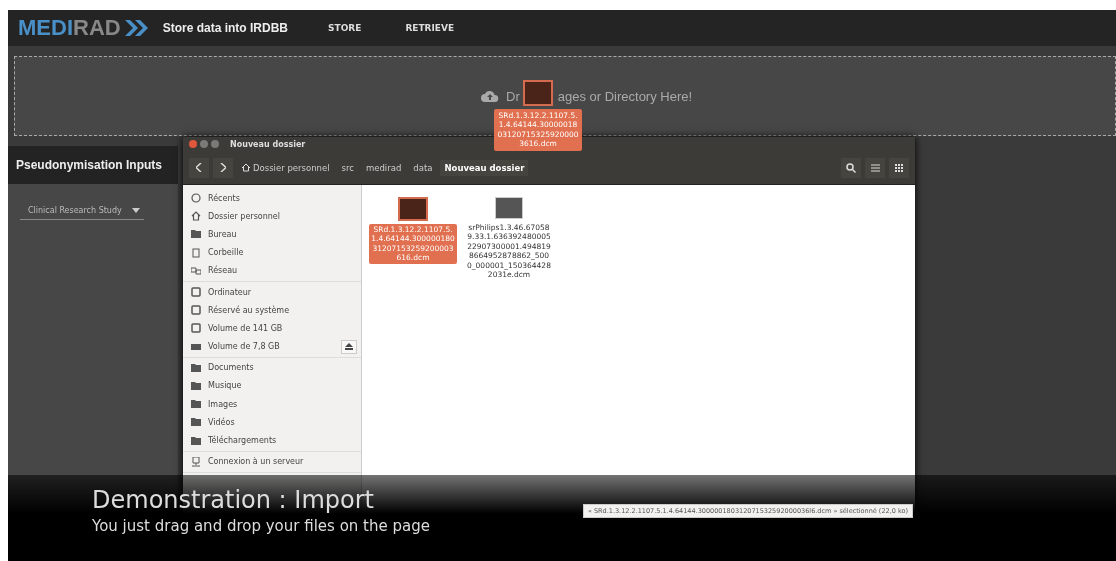 Image resolution: width=1116 pixels, height=561 pixels. What do you see at coordinates (233, 500) in the screenshot?
I see `caption-title: Demonstration : Import` at bounding box center [233, 500].